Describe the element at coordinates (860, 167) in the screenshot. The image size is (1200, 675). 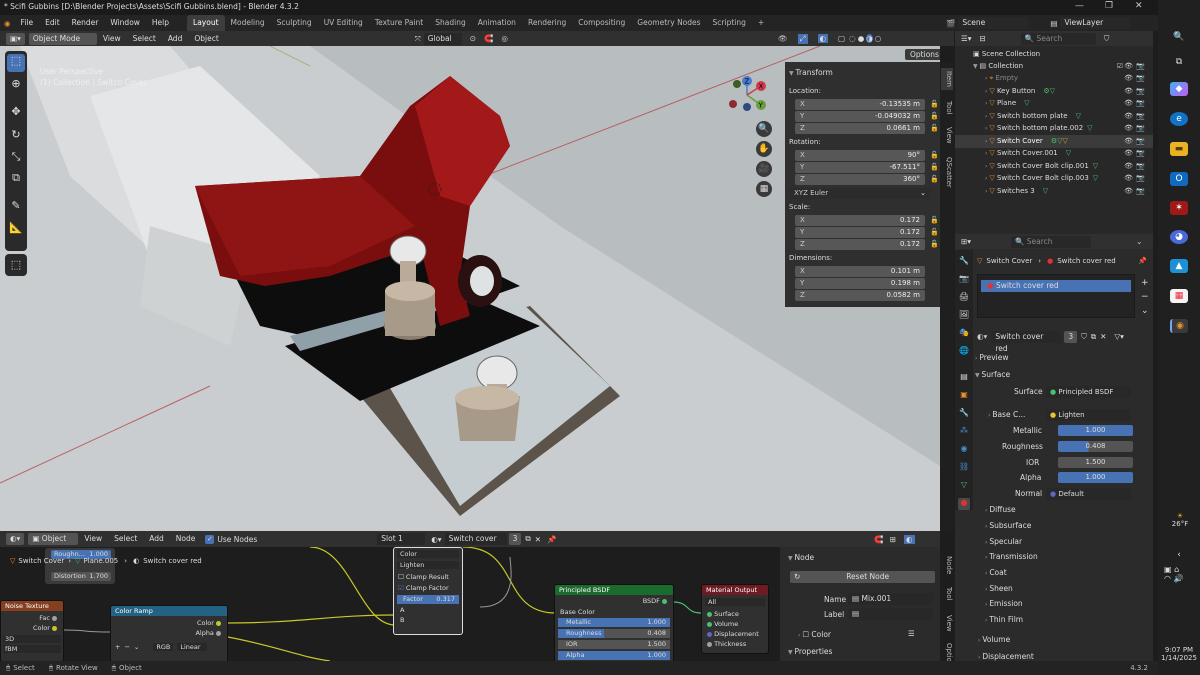
I see `rotation-y-field: Y -67.511°` at that location.